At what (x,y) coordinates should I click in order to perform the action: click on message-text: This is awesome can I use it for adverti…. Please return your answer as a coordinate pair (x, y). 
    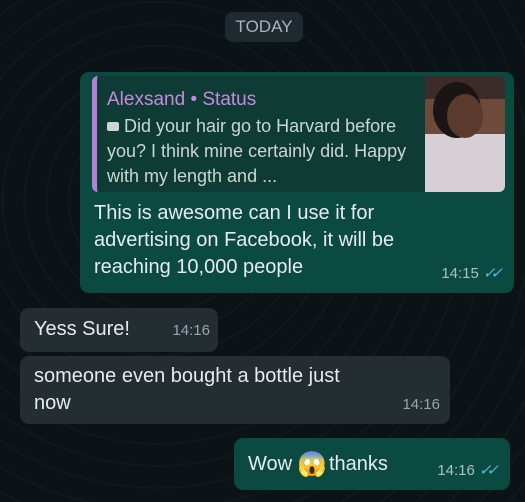
    Looking at the image, I should click on (244, 240).